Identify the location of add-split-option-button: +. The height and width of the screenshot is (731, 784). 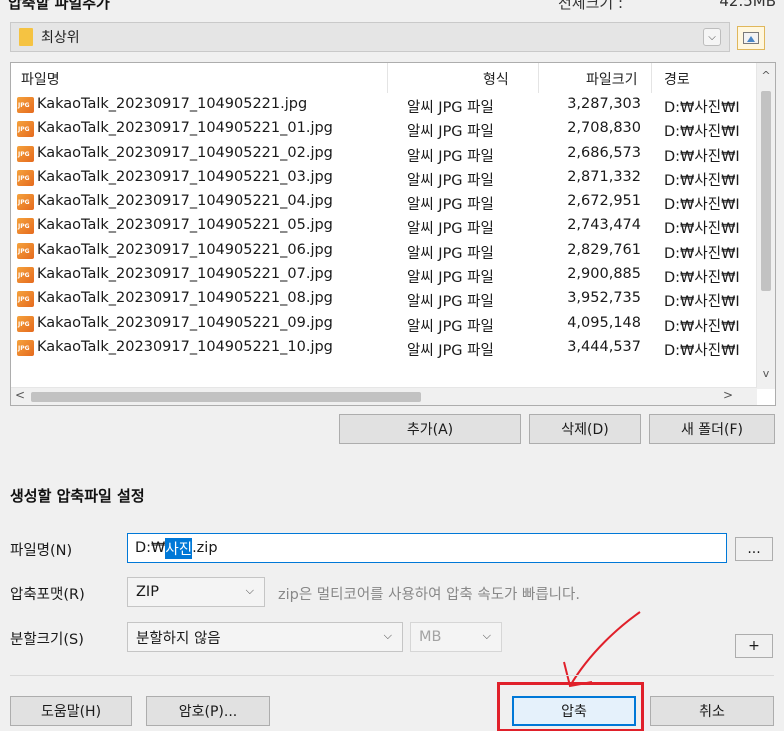
(754, 646).